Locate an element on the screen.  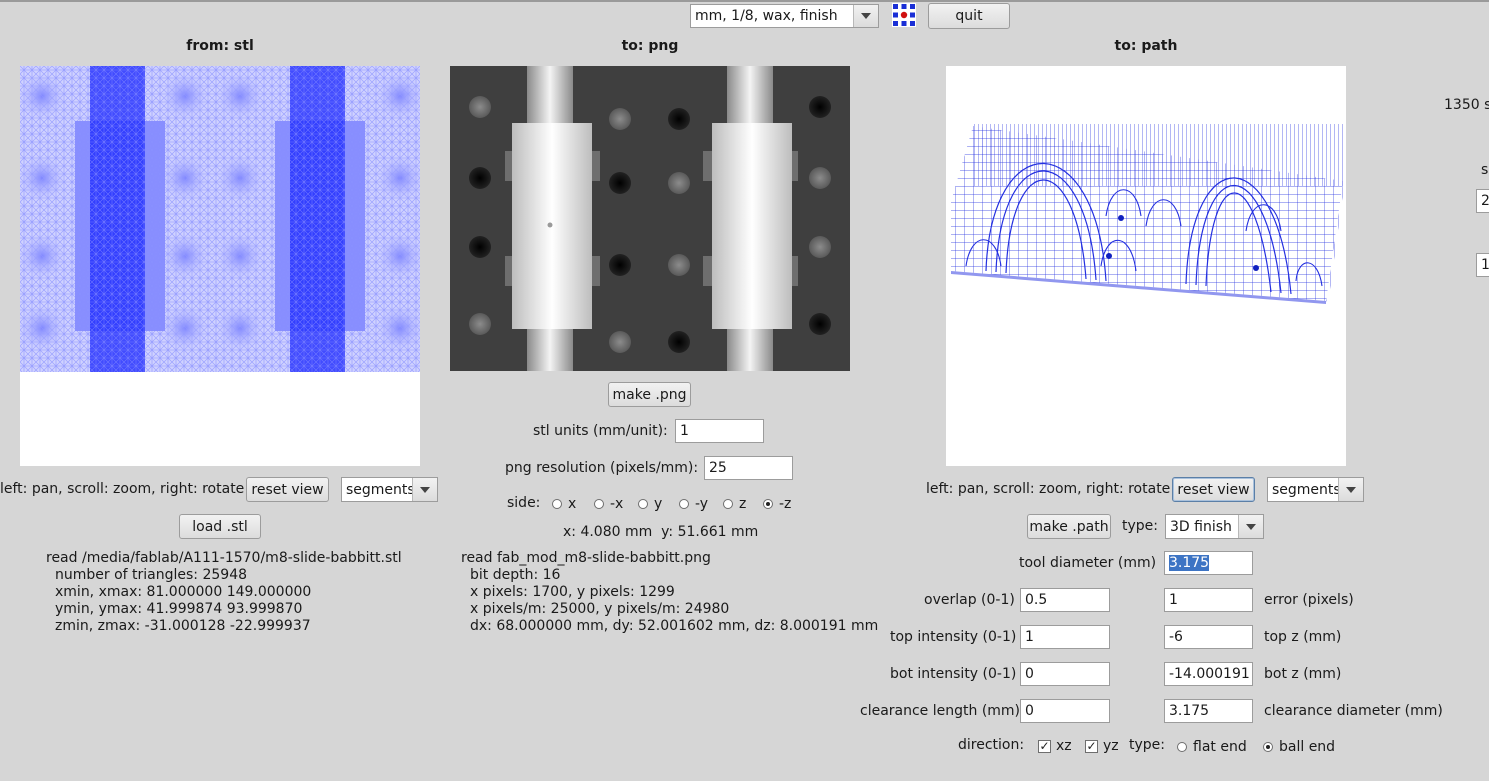
path-type-select: 3D finish is located at coordinates (1214, 526).